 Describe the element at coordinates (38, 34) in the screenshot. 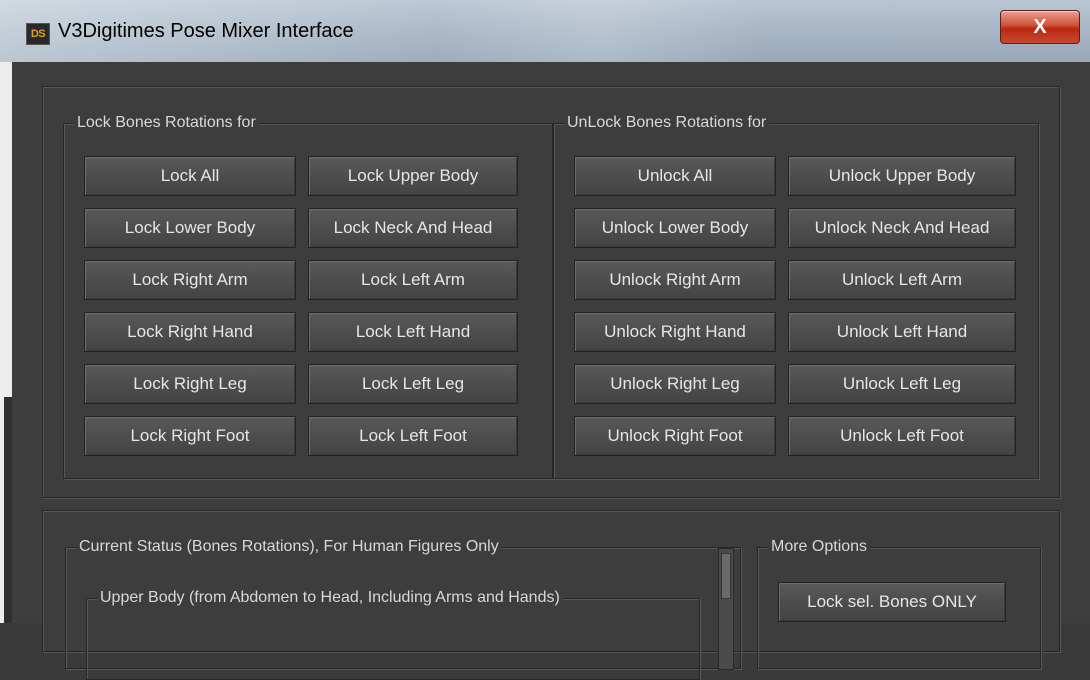

I see `app-icon: DS` at that location.